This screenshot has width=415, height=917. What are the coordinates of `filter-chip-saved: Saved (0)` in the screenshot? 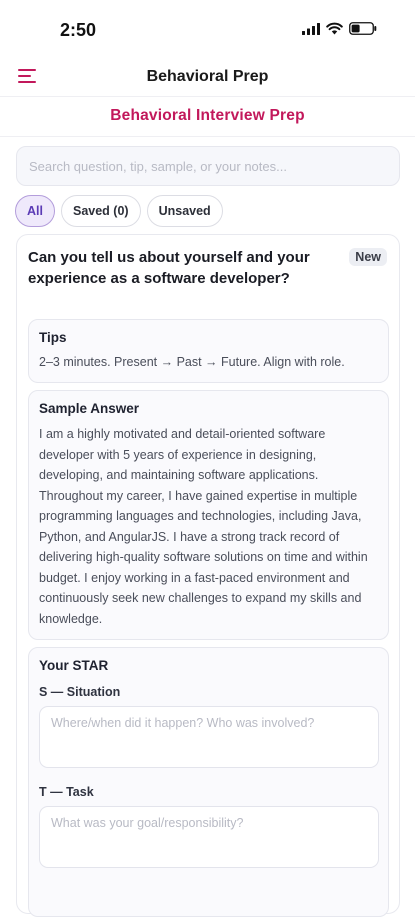 It's located at (100, 211).